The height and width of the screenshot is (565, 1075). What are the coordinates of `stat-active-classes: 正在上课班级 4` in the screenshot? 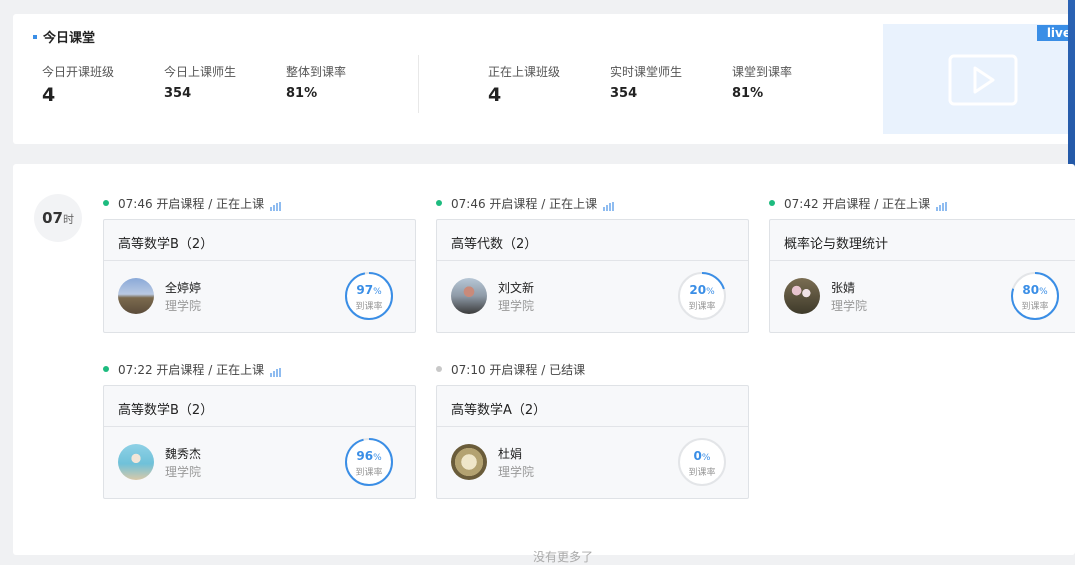 It's located at (524, 85).